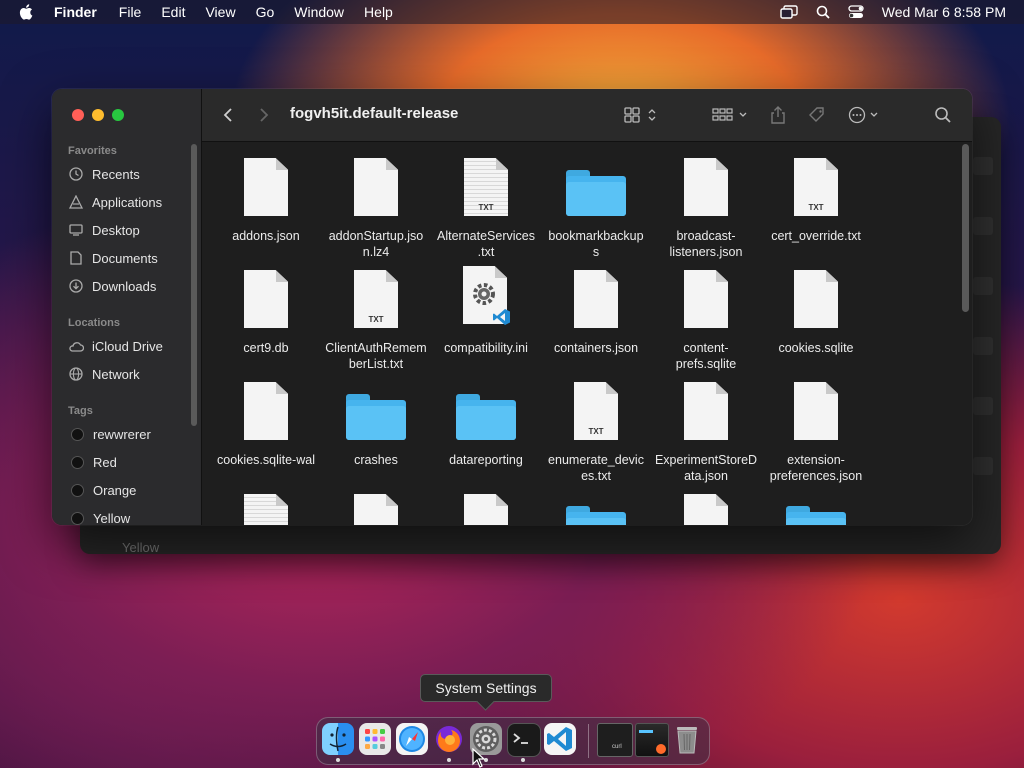 Image resolution: width=1024 pixels, height=768 pixels. What do you see at coordinates (706, 431) in the screenshot?
I see `file-item: ExperimentStoreD ata.json` at bounding box center [706, 431].